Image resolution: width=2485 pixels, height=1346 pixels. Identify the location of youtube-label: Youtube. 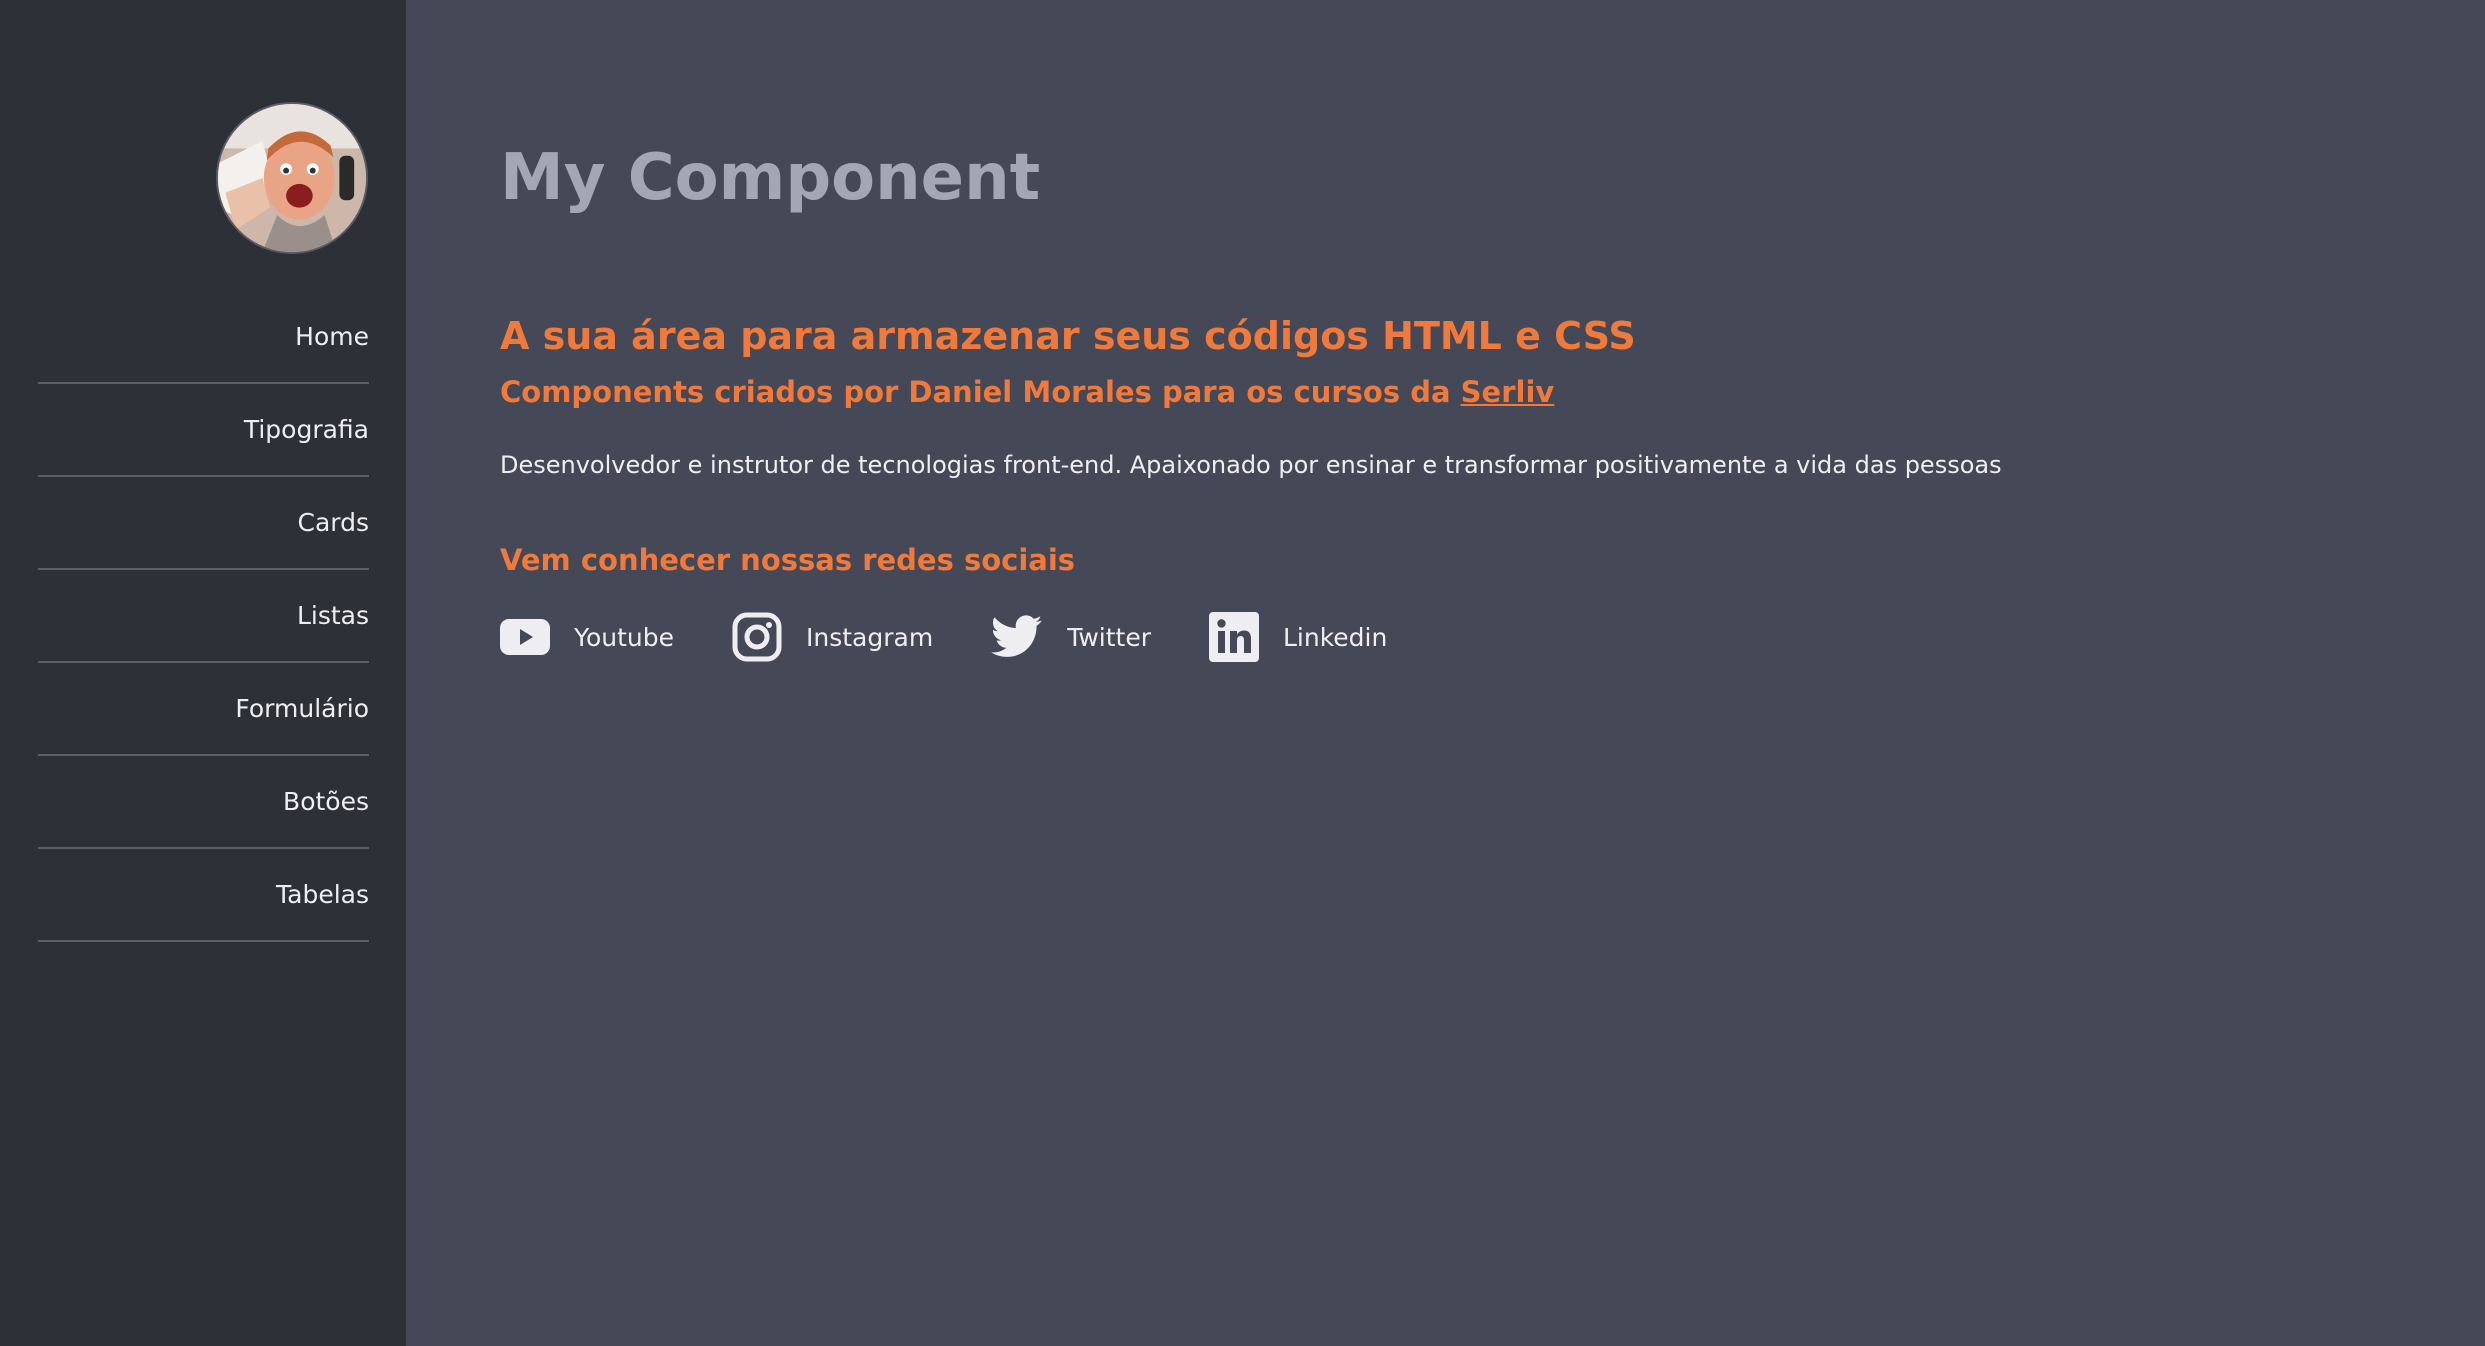
(624, 637).